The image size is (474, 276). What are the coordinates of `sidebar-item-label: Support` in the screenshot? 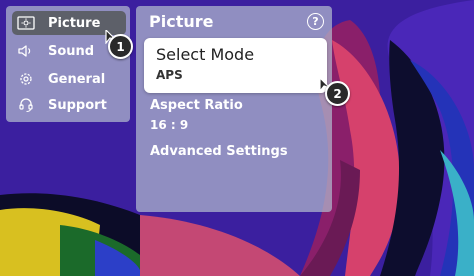 It's located at (77, 105).